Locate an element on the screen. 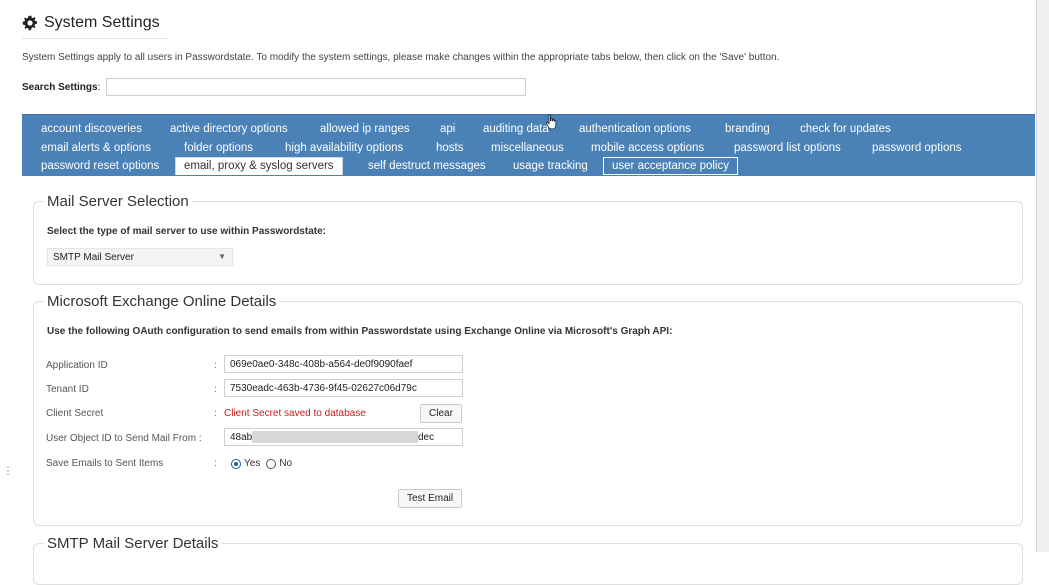 Image resolution: width=1049 pixels, height=585 pixels. page-title-text: System Settings is located at coordinates (102, 22).